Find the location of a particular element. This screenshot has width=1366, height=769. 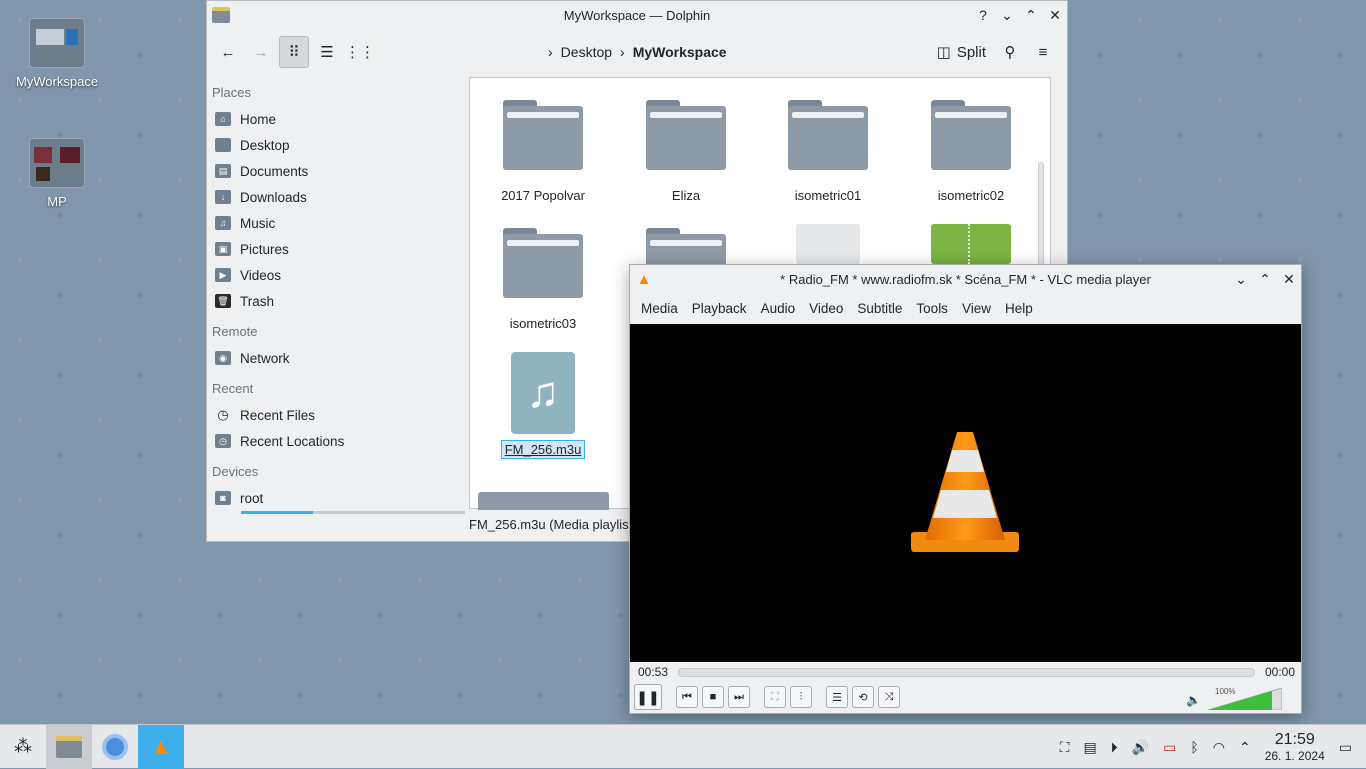

file-item is located at coordinates (828, 244).